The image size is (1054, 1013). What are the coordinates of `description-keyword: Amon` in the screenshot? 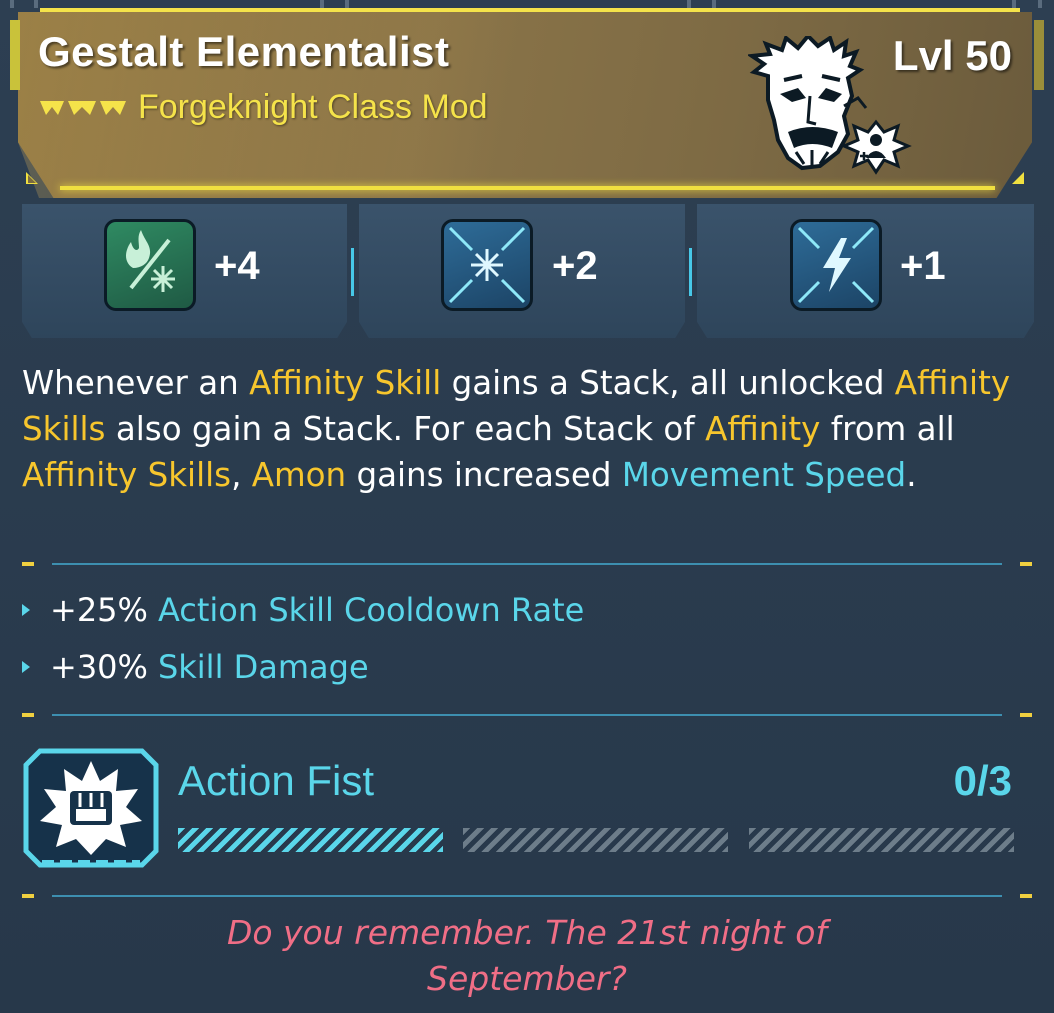 It's located at (299, 475).